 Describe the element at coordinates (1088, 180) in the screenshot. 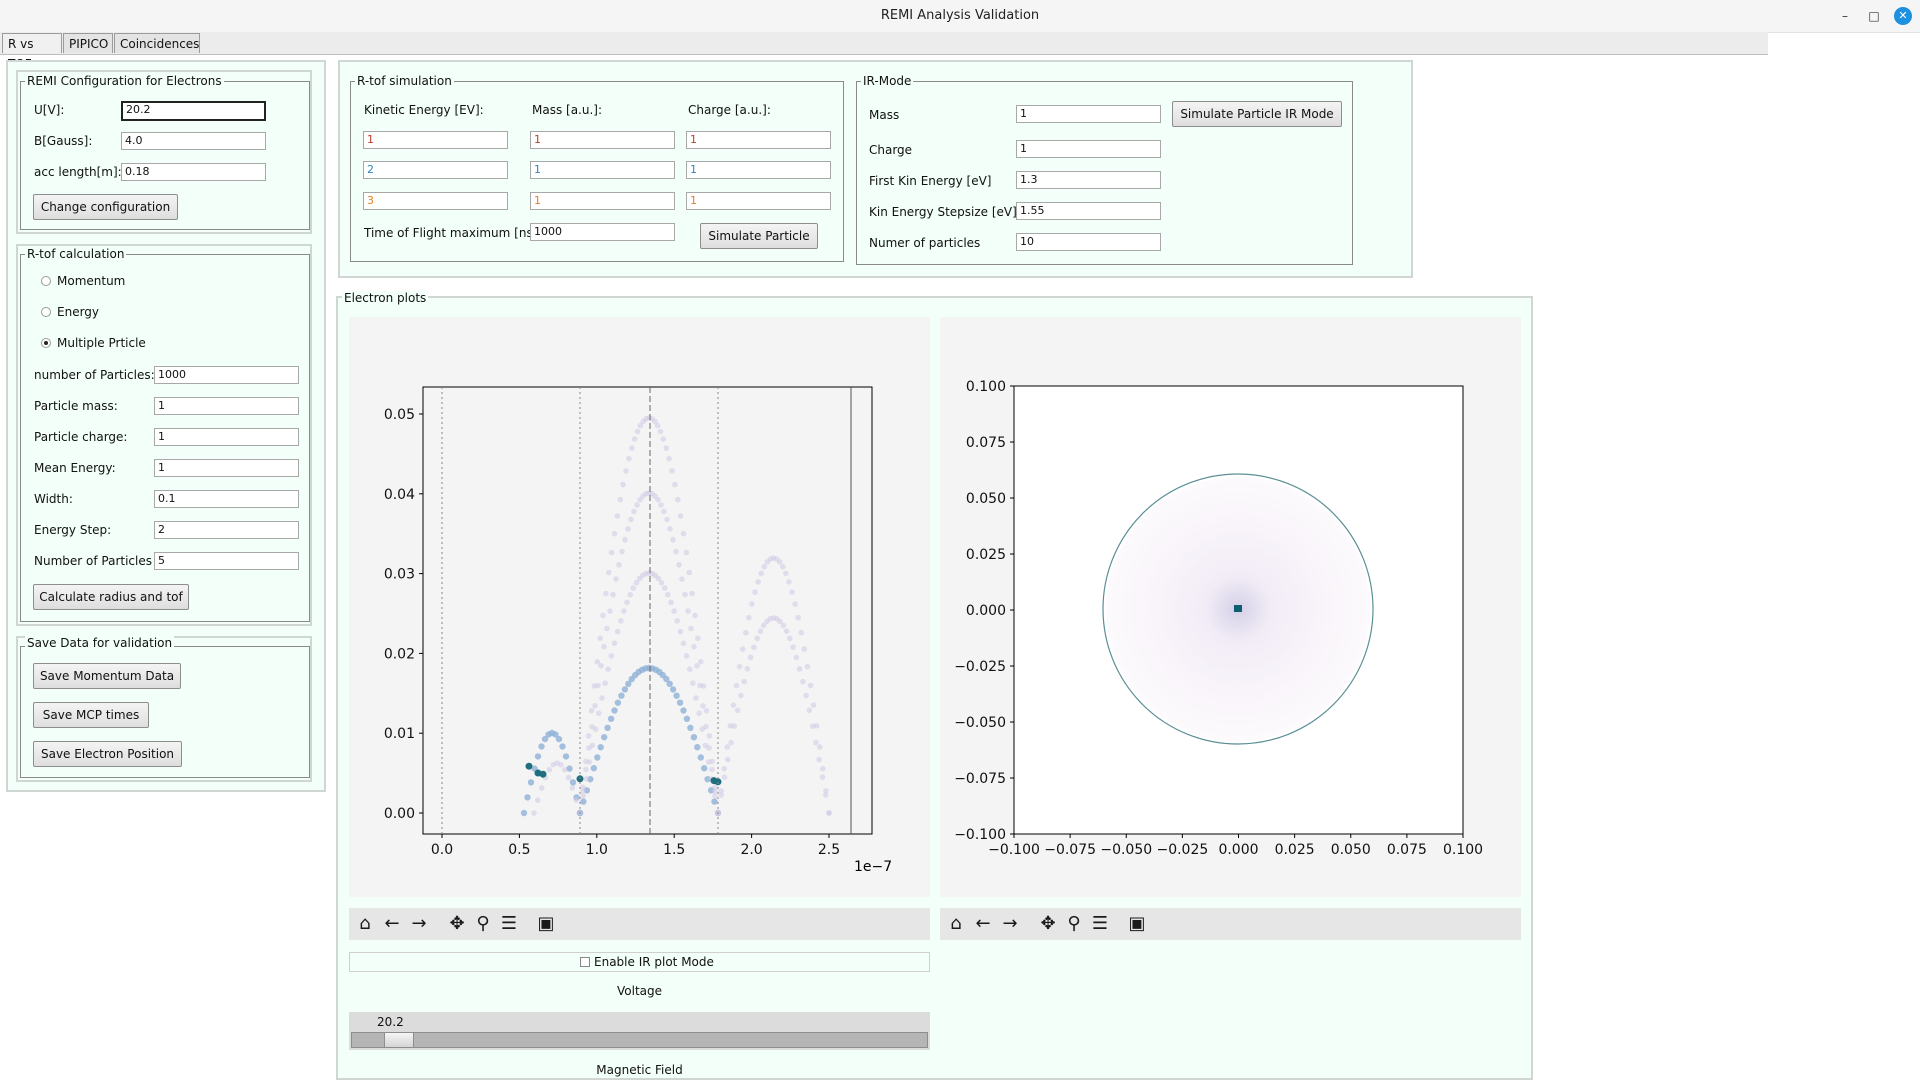

I see `ir-first-kin-energy-input: 1.3` at that location.